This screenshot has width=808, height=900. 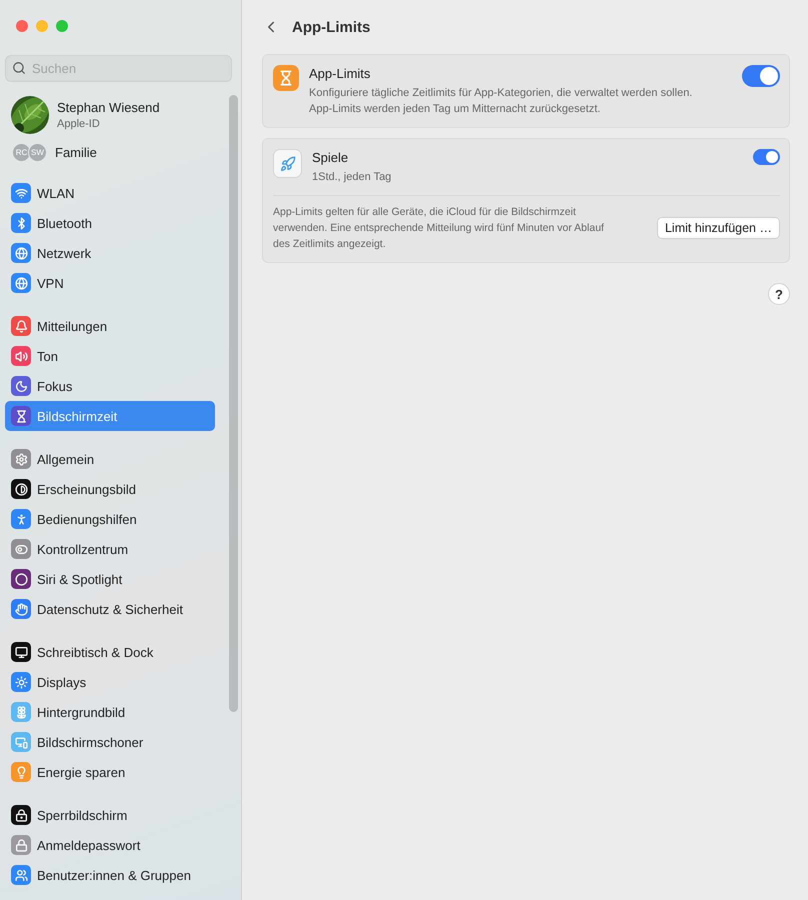 I want to click on sidebar-item-label: Schreibtisch & Dock, so click(x=95, y=652).